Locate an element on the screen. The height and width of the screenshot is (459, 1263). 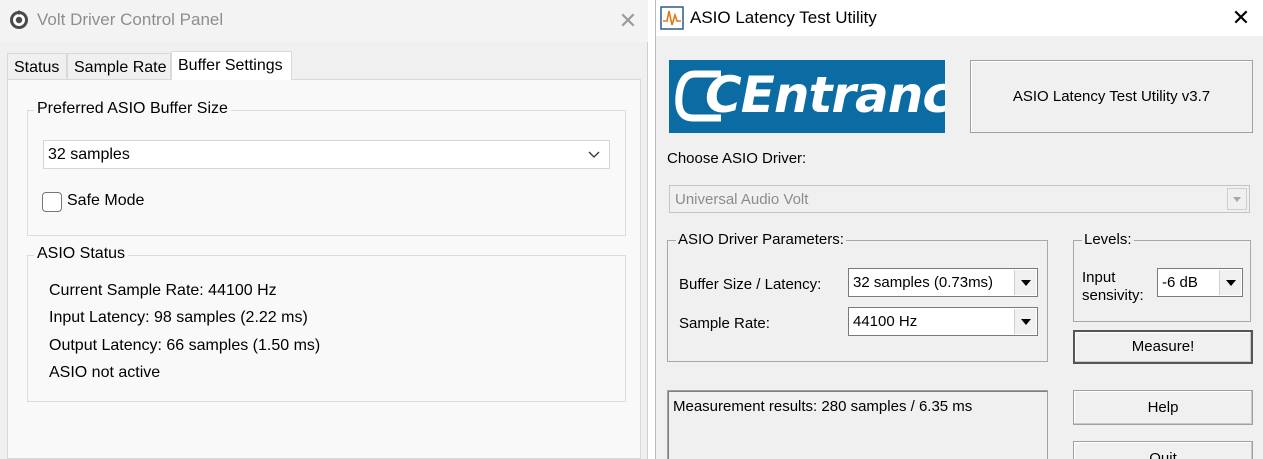
levels-group: Levels: Input sensivity: -6 dB is located at coordinates (1162, 276).